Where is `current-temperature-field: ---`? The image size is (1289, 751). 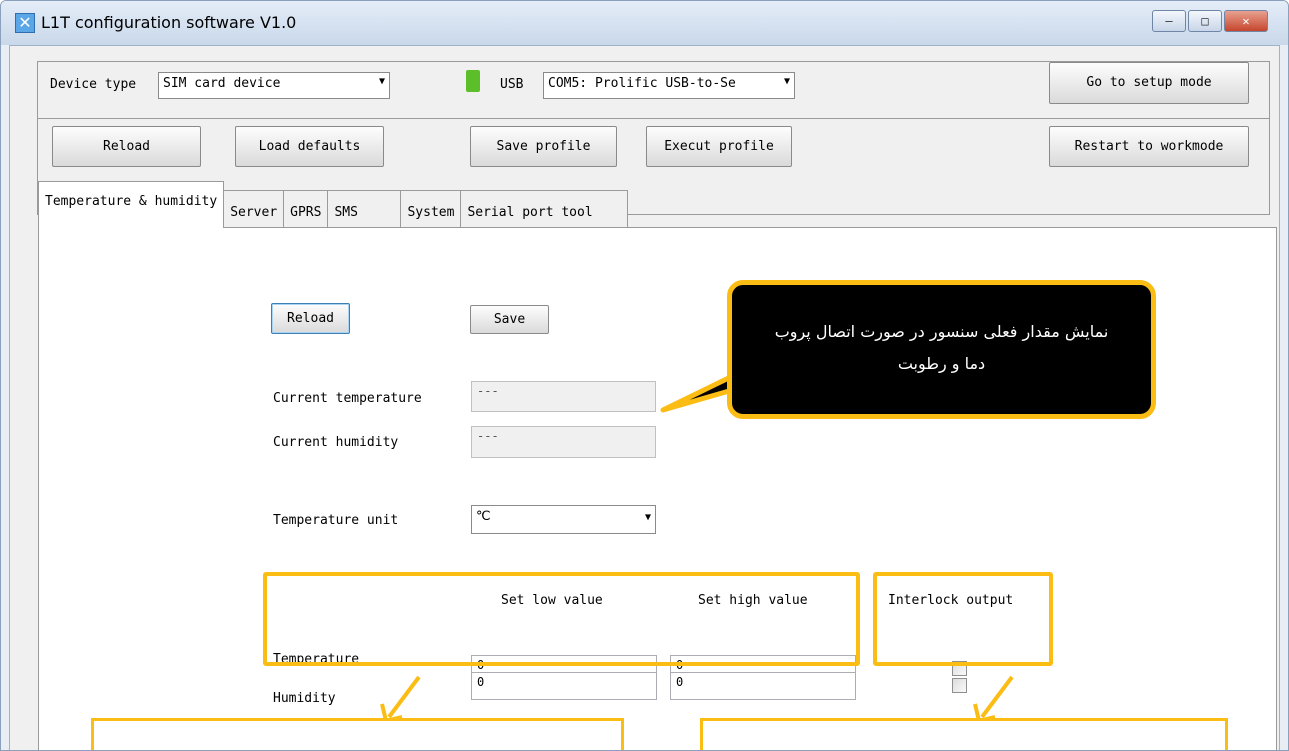
current-temperature-field: --- is located at coordinates (563, 396).